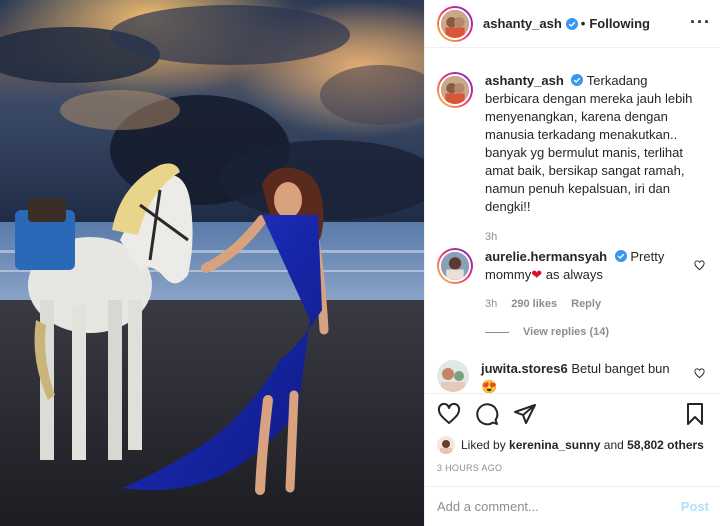  I want to click on add-comment-bar: Post, so click(572, 506).